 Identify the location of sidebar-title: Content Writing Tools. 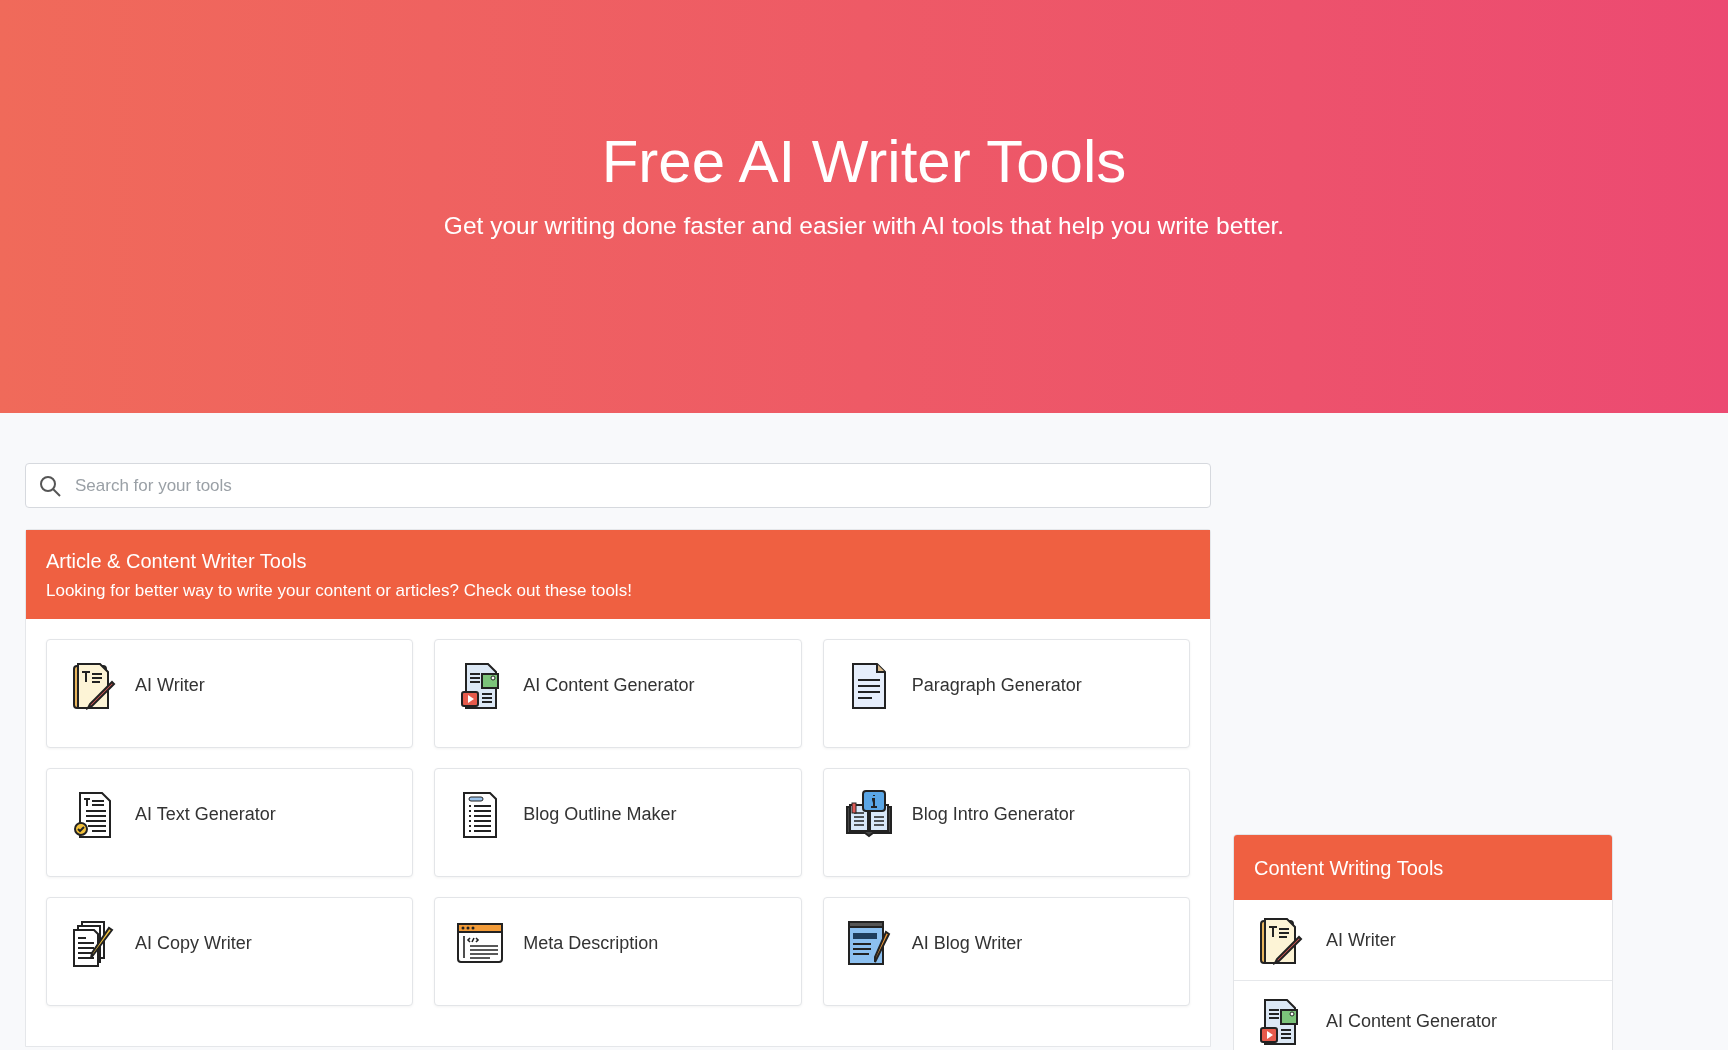
(1423, 867).